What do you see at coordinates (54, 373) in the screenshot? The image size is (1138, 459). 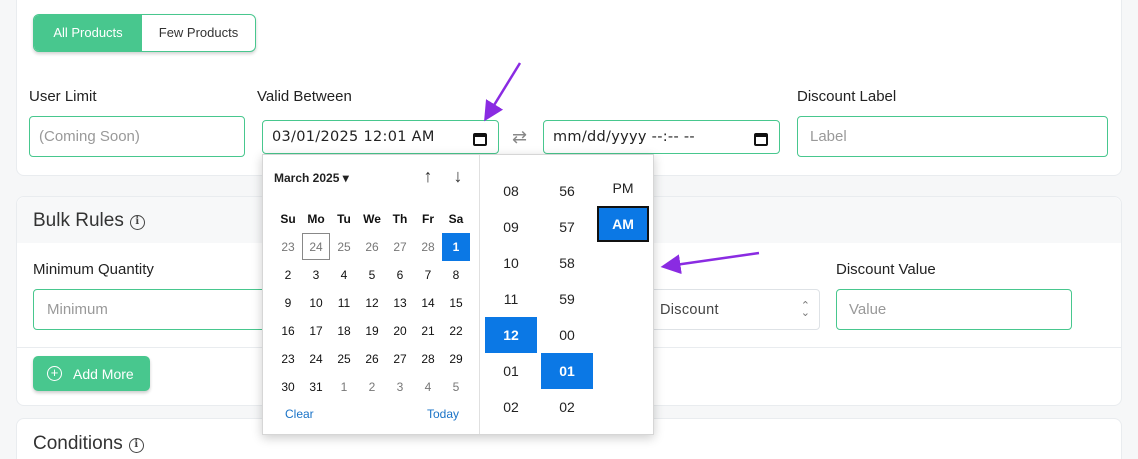 I see `plus-circle-icon: +` at bounding box center [54, 373].